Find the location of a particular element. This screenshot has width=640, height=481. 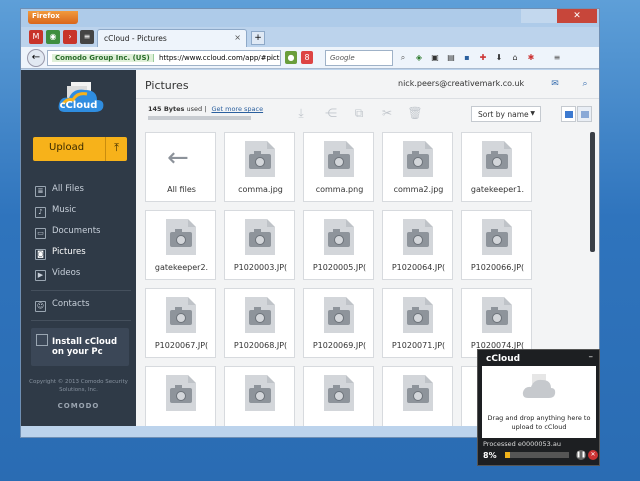

comodo-brand: COMODO is located at coordinates (78, 406).